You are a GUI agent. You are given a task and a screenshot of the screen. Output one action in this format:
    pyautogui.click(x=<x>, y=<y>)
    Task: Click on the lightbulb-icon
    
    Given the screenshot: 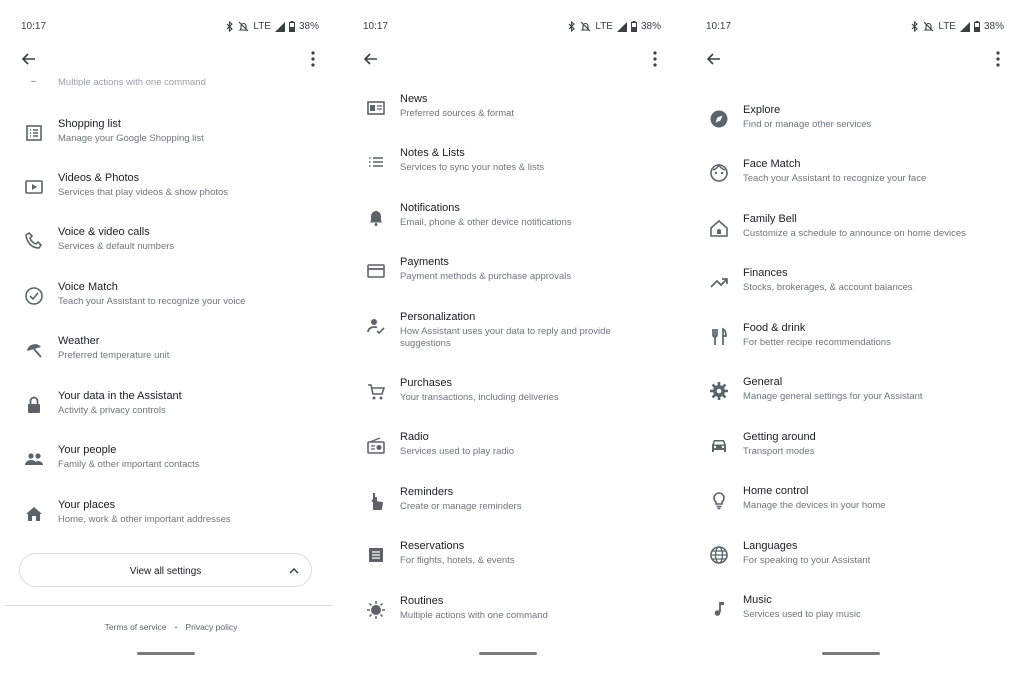 What is the action you would take?
    pyautogui.click(x=719, y=500)
    